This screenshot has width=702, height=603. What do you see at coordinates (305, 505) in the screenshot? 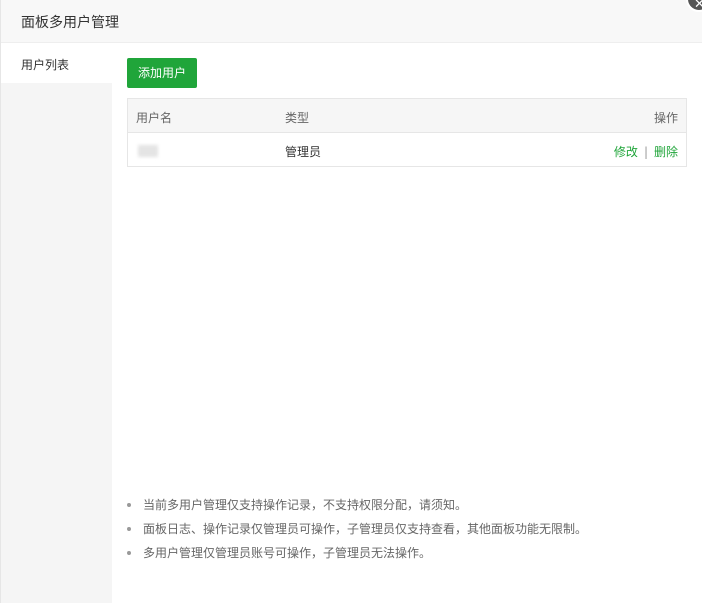
I see `tip-text: 当前多用户管理仅支持操作记录，不支持权限分配，请须知。` at bounding box center [305, 505].